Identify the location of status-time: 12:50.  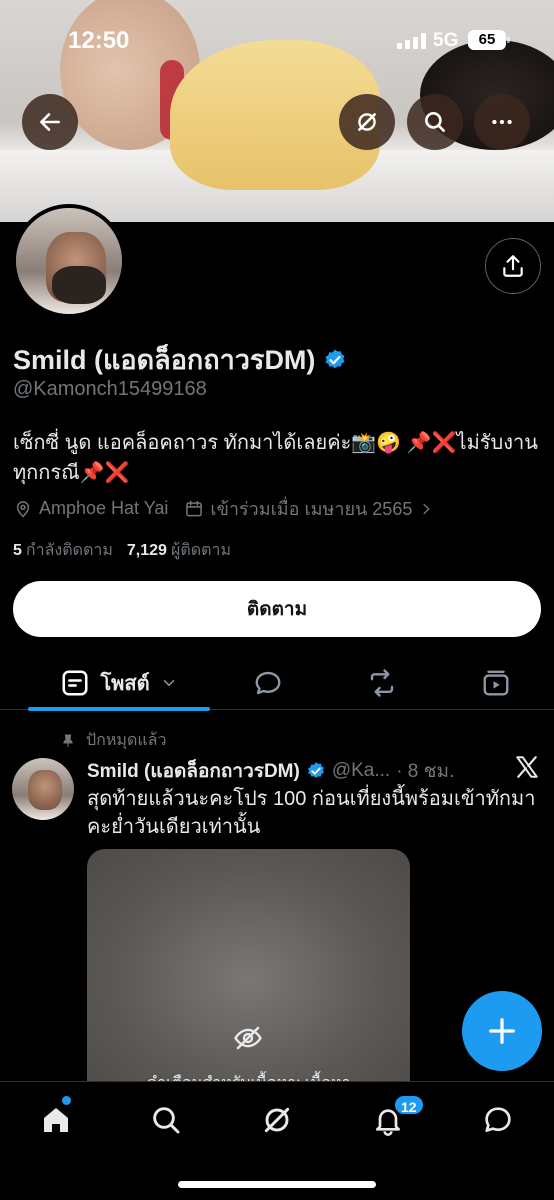
(99, 40).